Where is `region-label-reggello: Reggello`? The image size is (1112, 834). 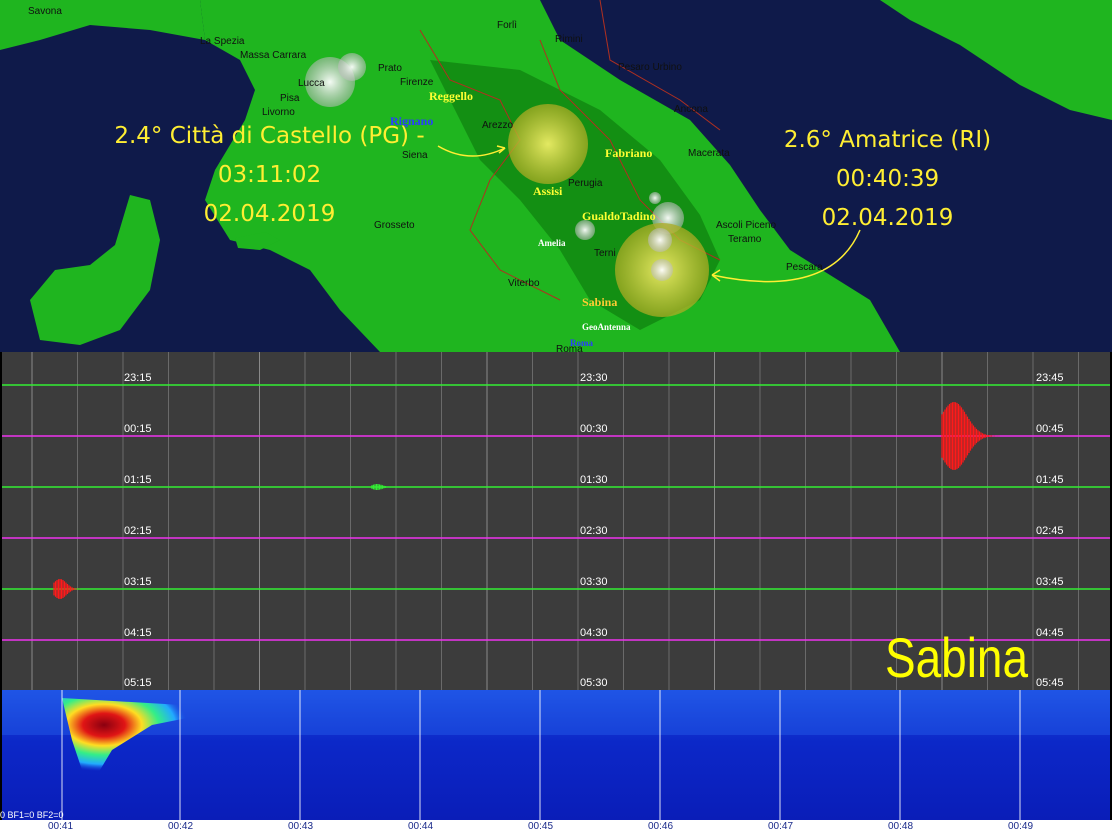 region-label-reggello: Reggello is located at coordinates (451, 96).